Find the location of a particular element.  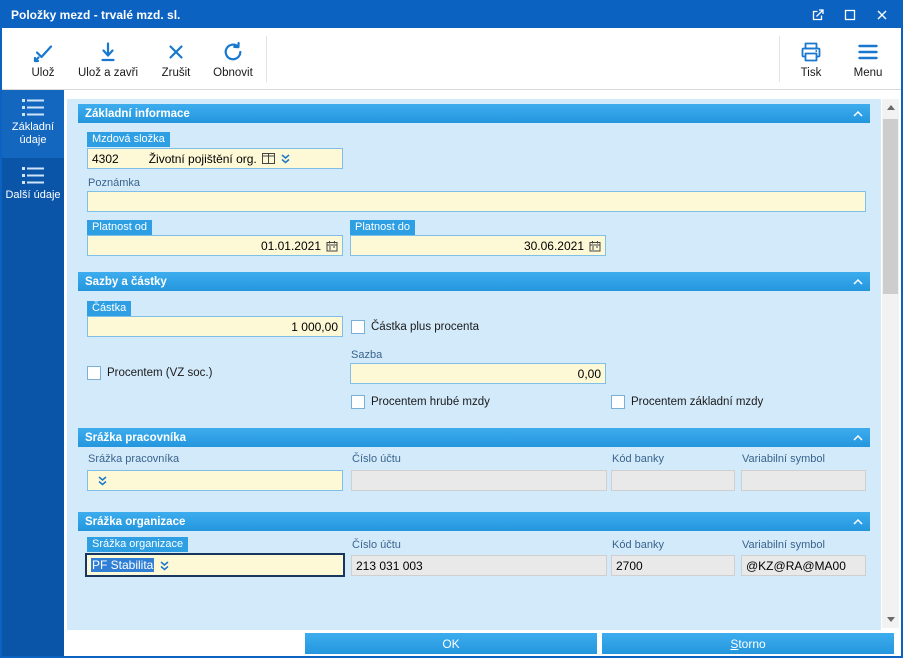

org-var-symbol-value: @KZ@RA@MA00 is located at coordinates (796, 565).